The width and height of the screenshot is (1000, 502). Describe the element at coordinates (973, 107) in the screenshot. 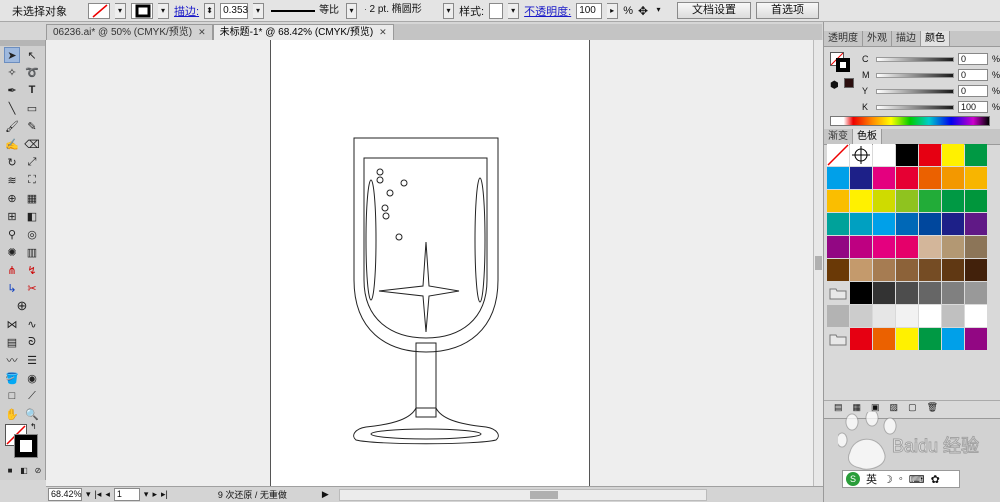

I see `k-value-input: 100` at that location.